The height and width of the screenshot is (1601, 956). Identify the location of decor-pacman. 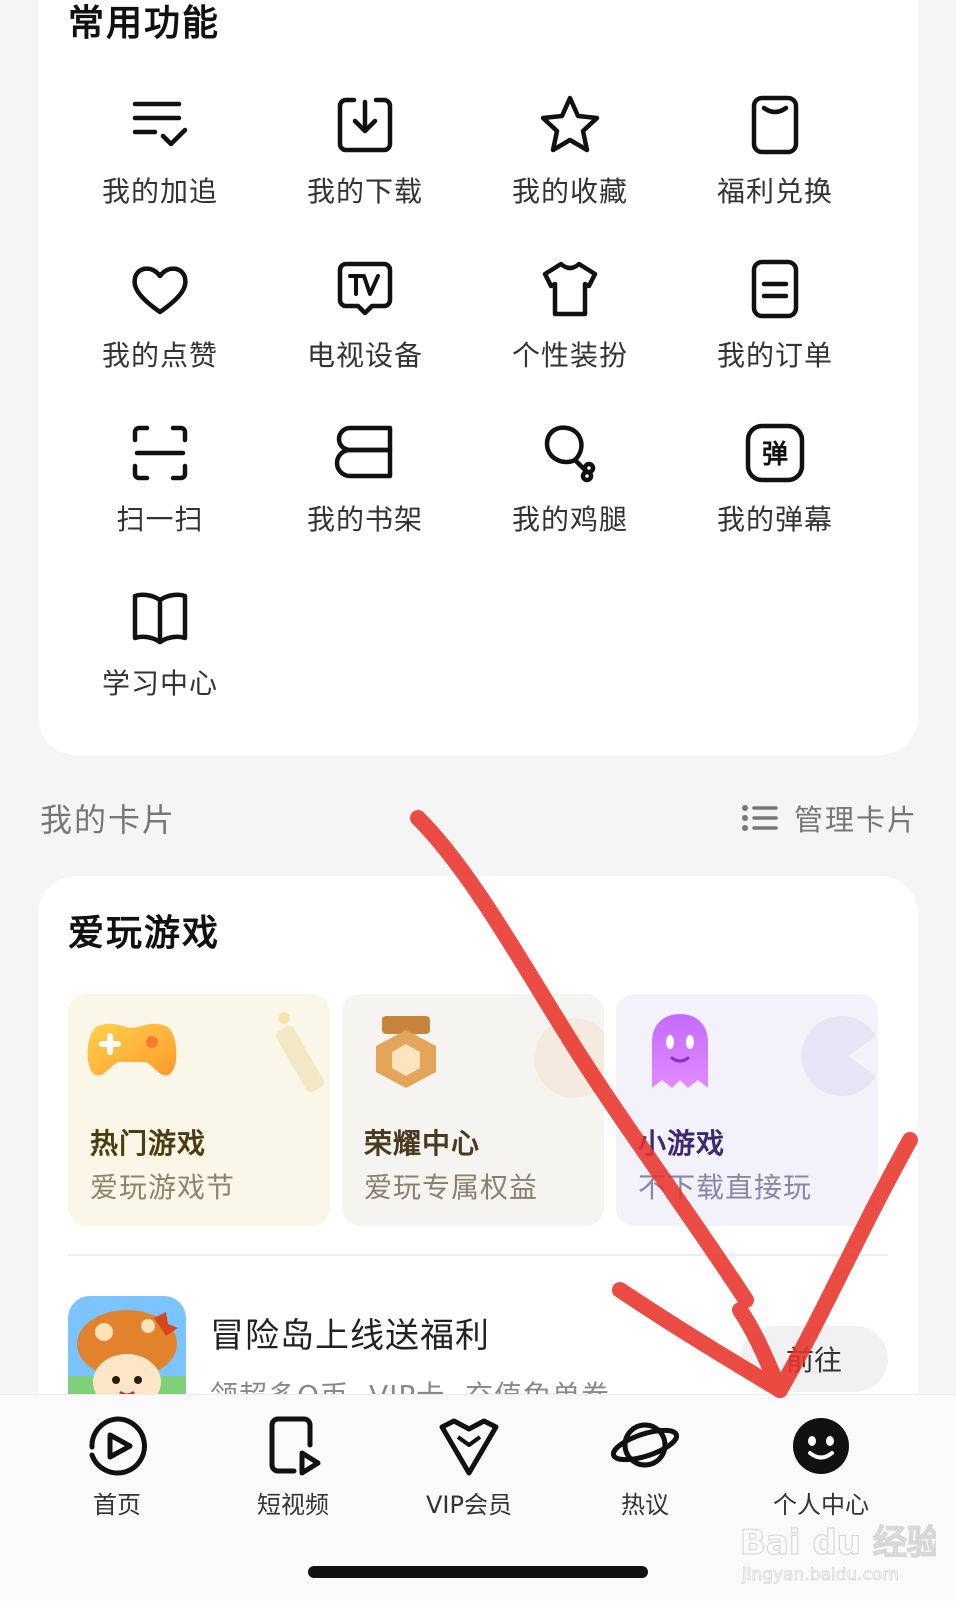
(838, 1056).